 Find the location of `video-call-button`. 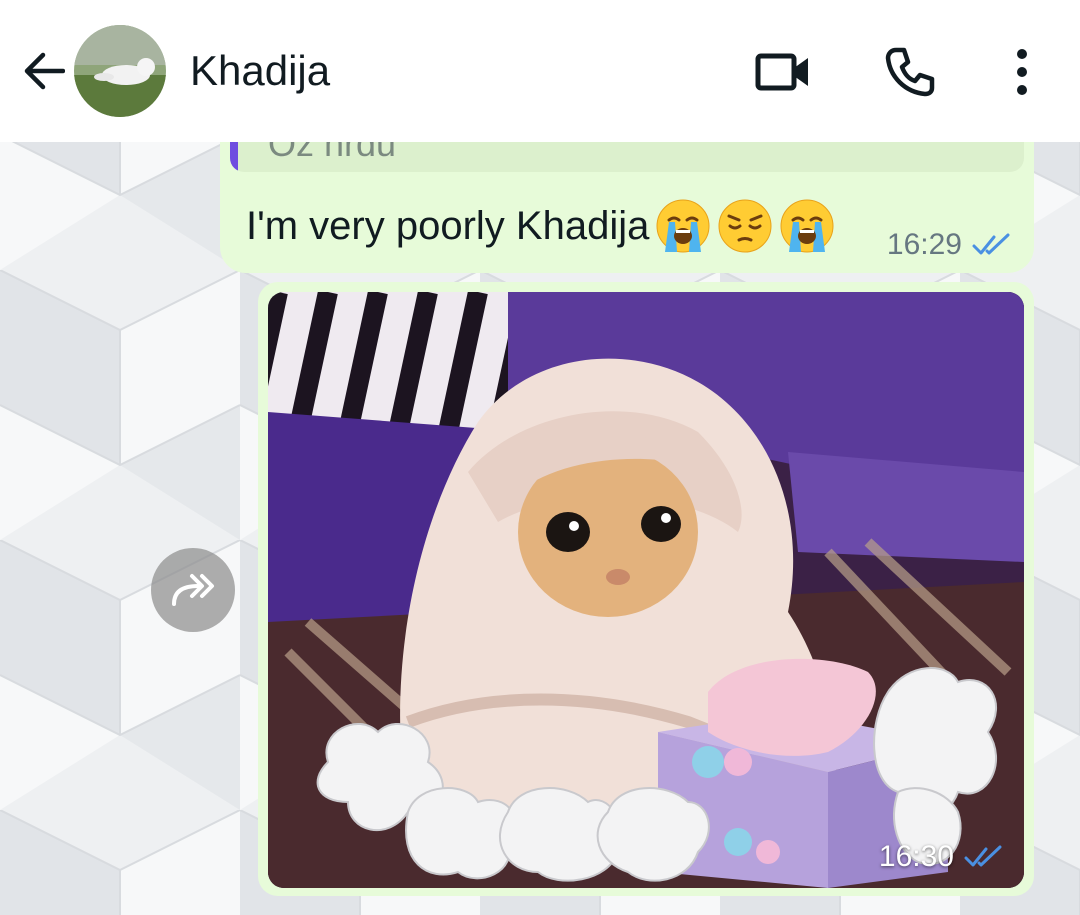

video-call-button is located at coordinates (784, 72).